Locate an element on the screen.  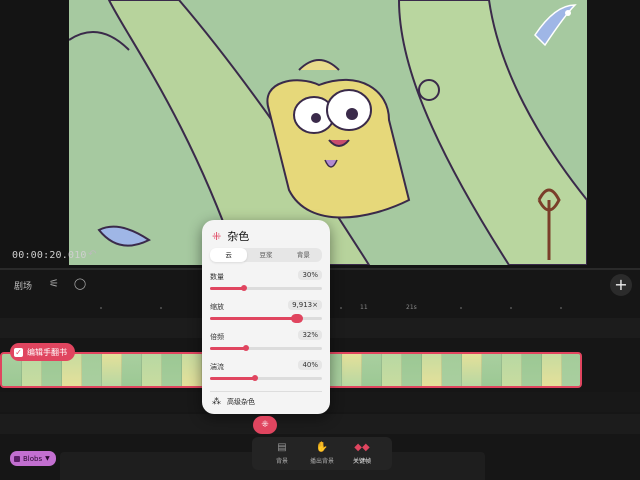
sliders-icon: ⚟ is located at coordinates (54, 284).